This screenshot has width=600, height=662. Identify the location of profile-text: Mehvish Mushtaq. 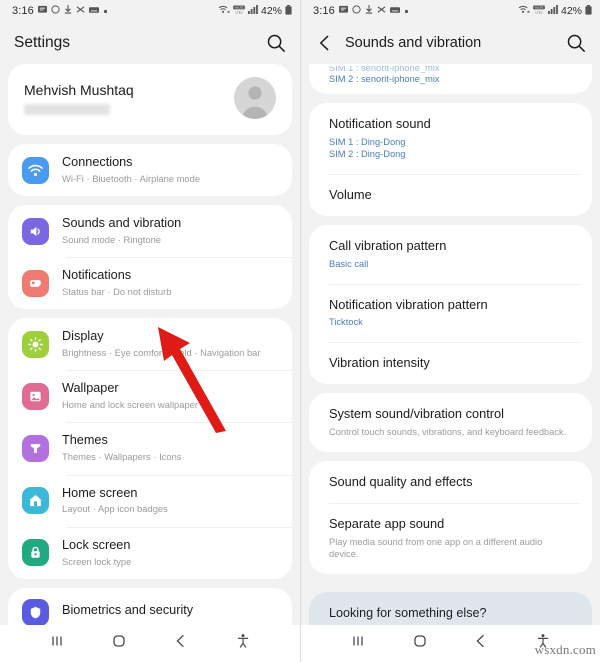
(79, 98).